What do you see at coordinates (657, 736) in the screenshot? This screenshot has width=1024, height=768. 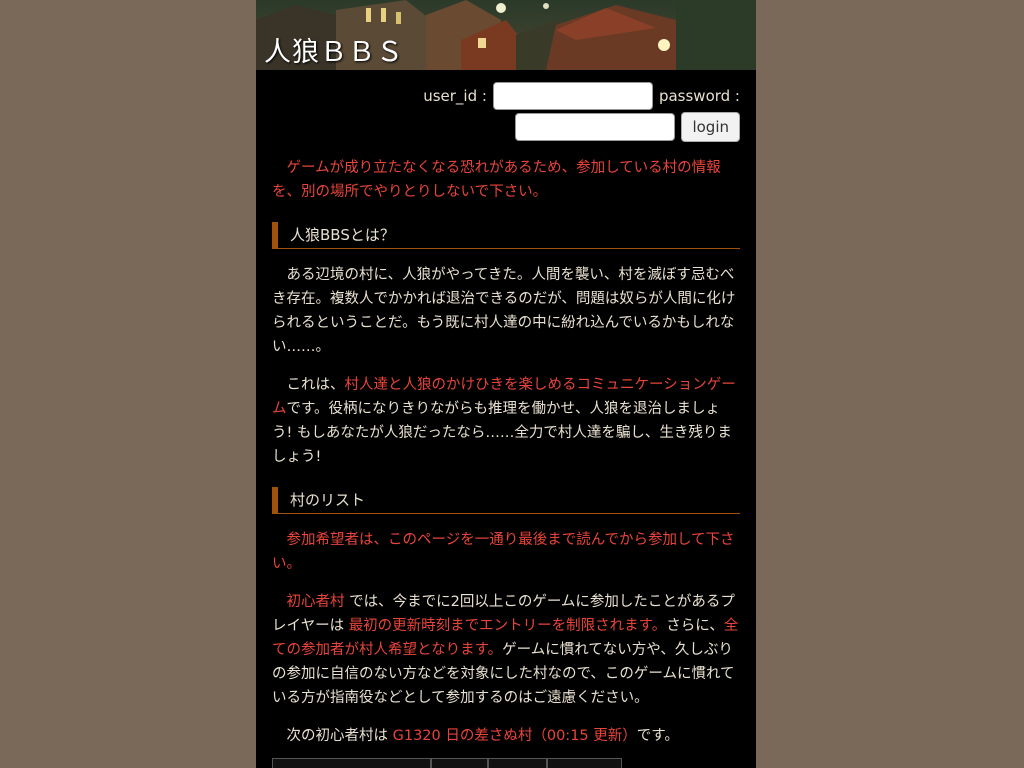 I see `next-text-b: です。` at bounding box center [657, 736].